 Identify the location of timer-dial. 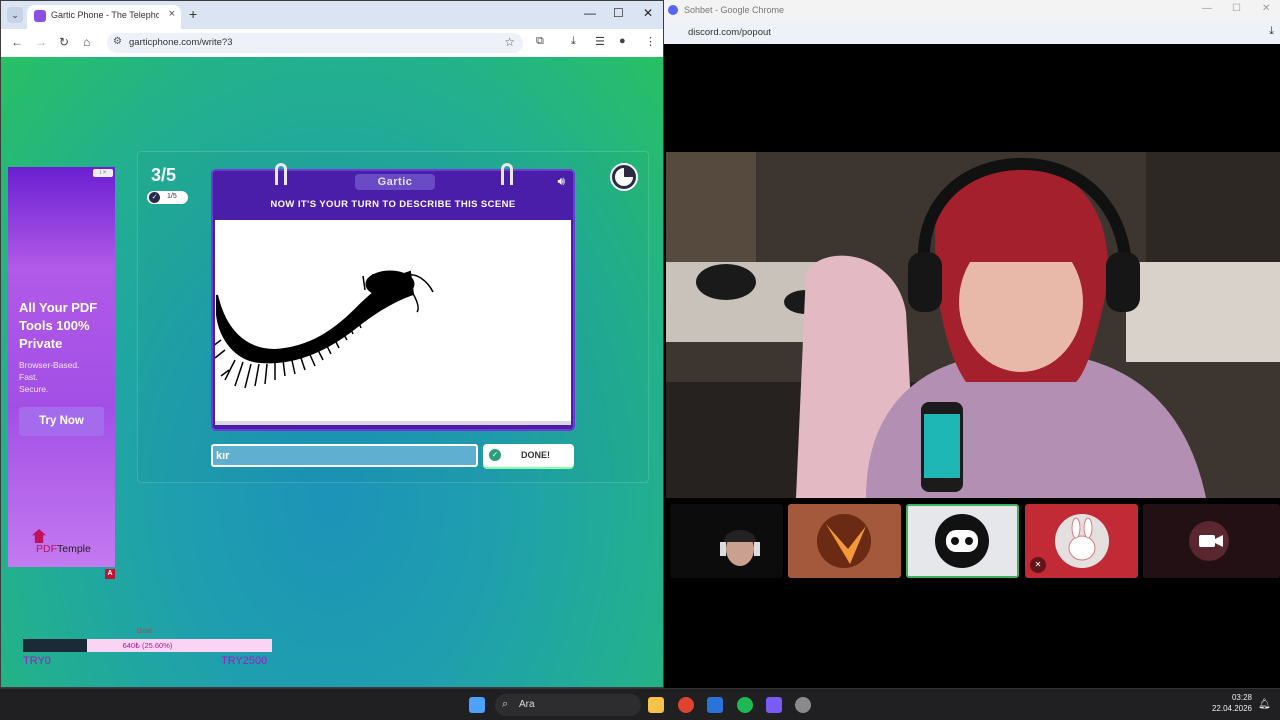
(624, 177).